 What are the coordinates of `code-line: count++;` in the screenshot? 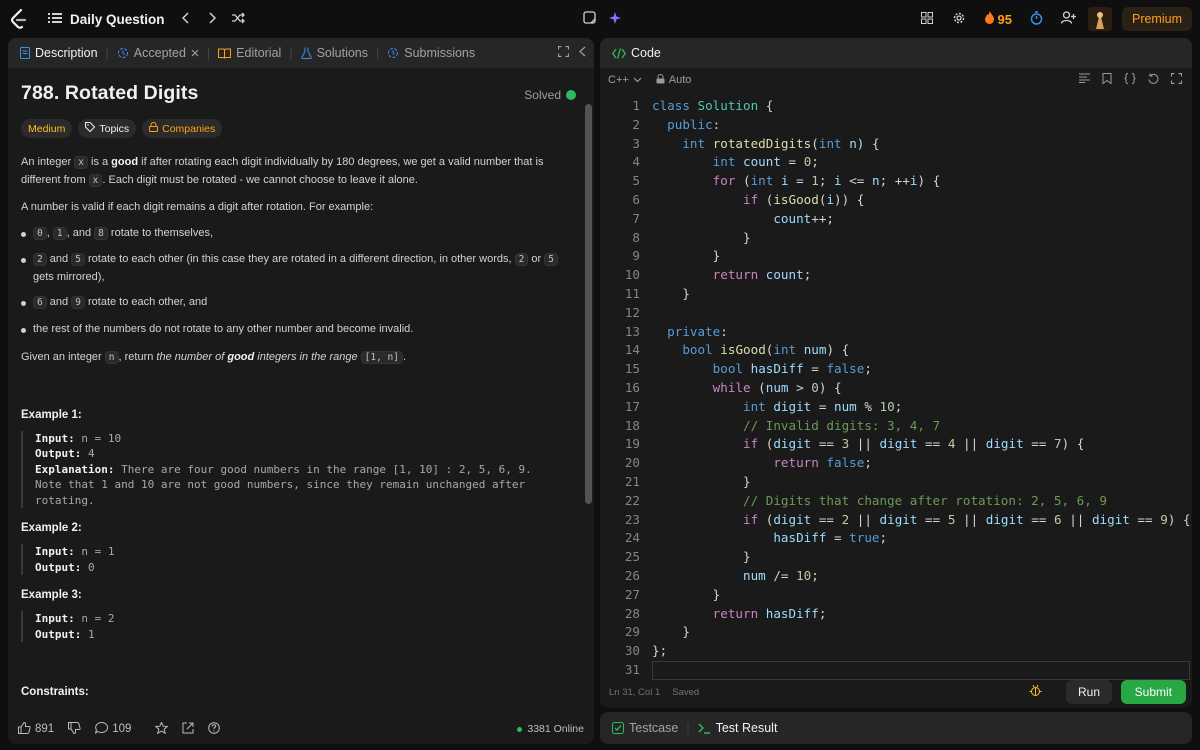 It's located at (743, 218).